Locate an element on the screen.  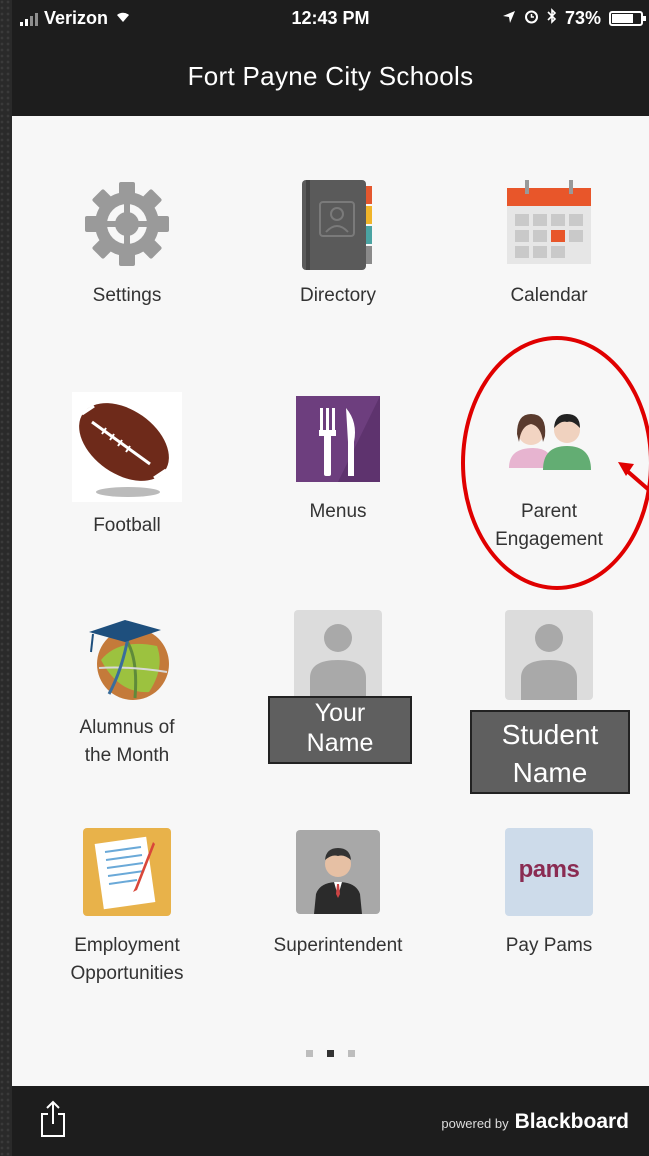
tile-alumnus: Alumnus of the Month is located at coordinates (127, 689).